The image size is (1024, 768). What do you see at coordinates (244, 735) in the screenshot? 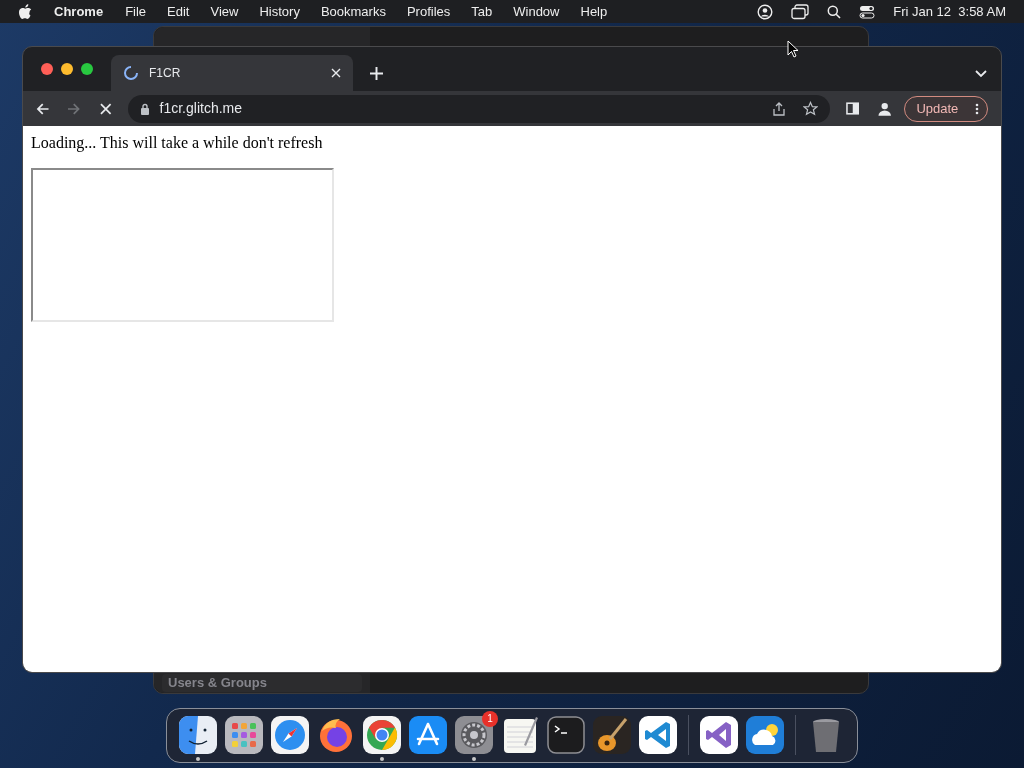
I see `app-grid-icon` at bounding box center [244, 735].